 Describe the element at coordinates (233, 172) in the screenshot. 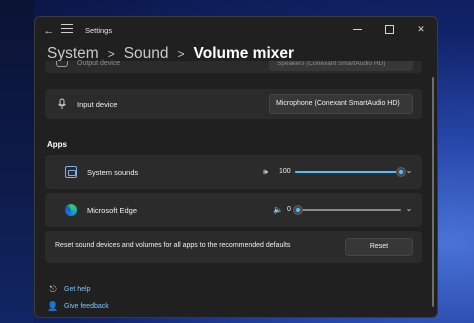

I see `app-row-system-sounds: System sounds 🕪 100 ⌄` at that location.